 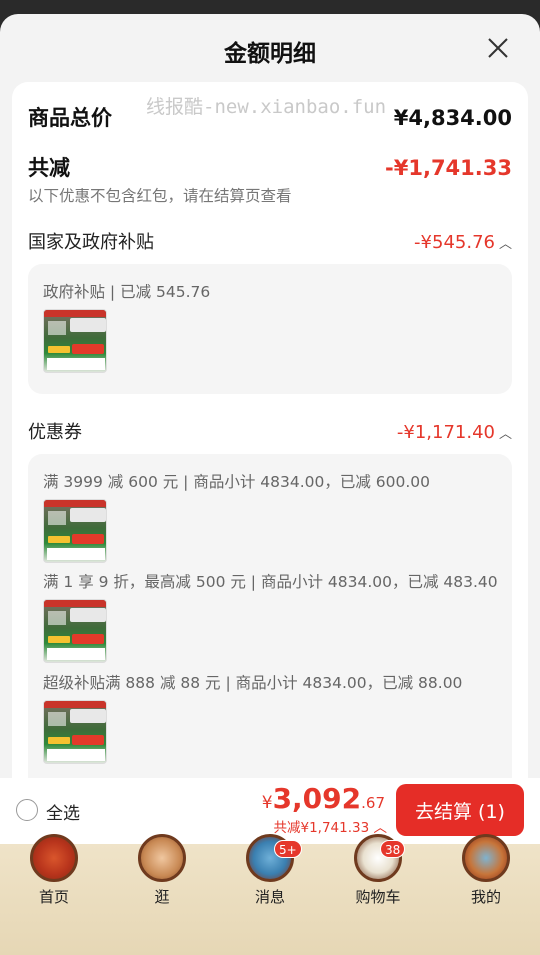 What do you see at coordinates (448, 168) in the screenshot?
I see `discount-value: -¥1,741.33` at bounding box center [448, 168].